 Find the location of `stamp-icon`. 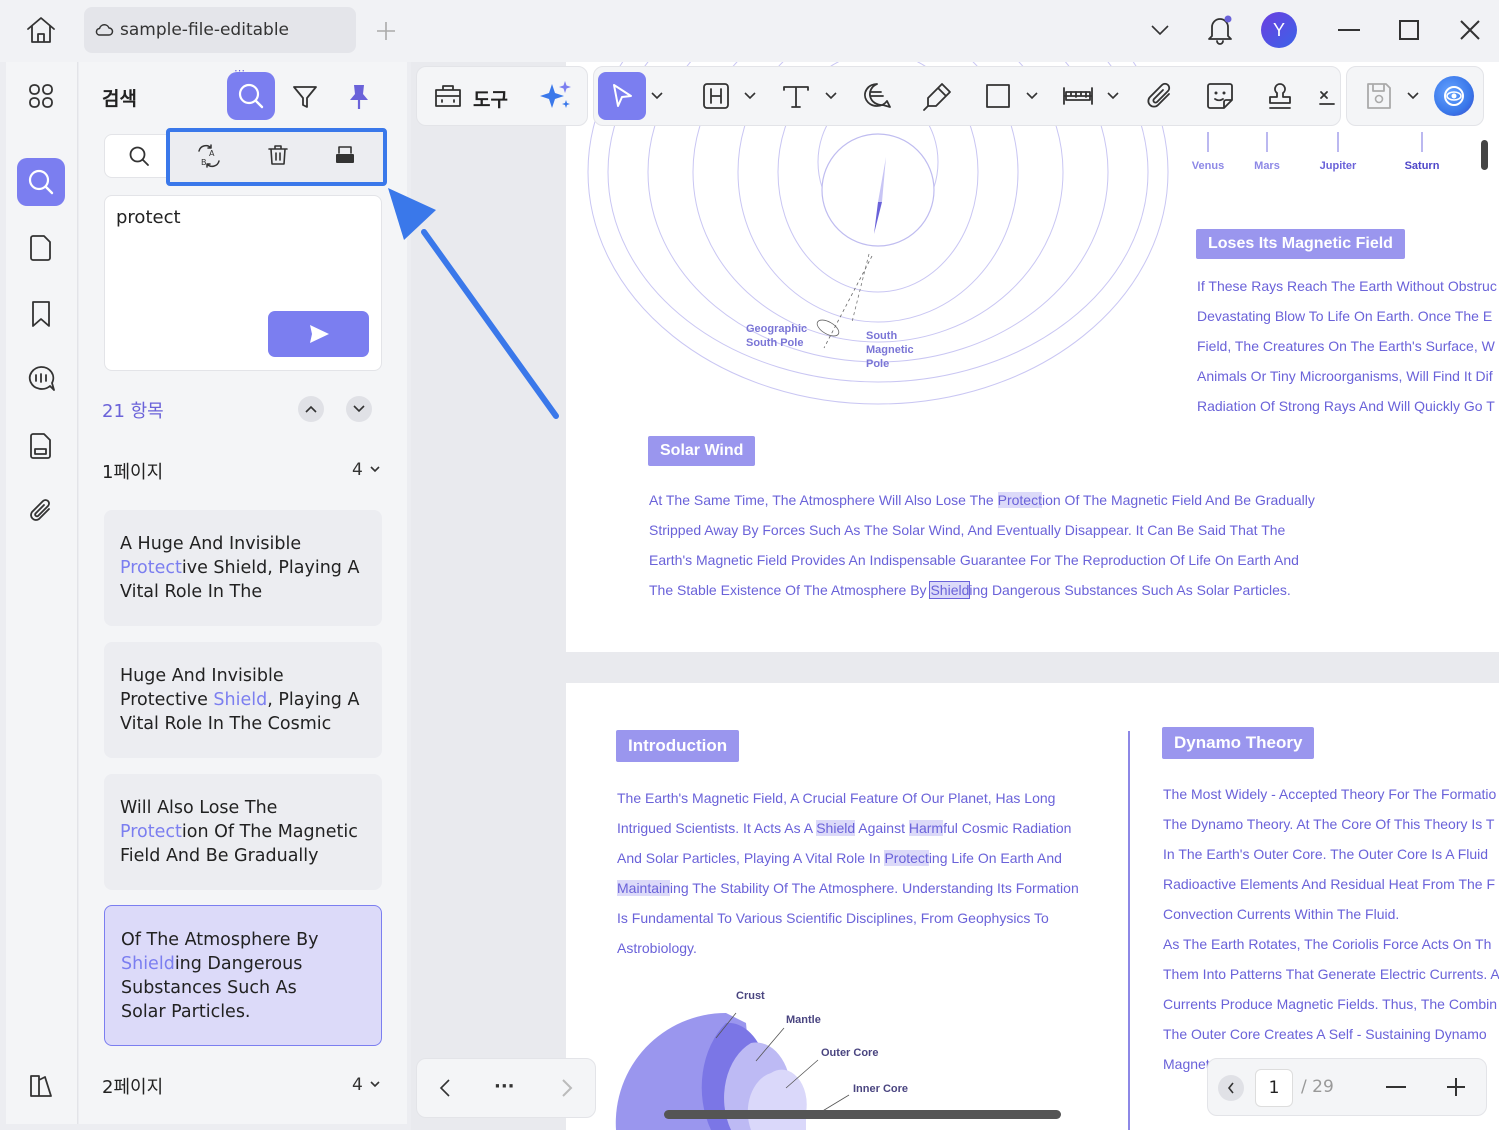

stamp-icon is located at coordinates (1280, 96).